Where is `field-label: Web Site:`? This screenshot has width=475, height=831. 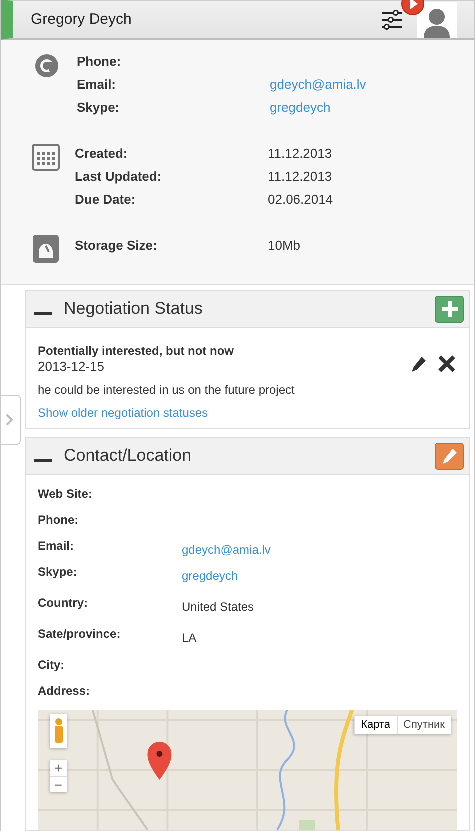 field-label: Web Site: is located at coordinates (66, 495).